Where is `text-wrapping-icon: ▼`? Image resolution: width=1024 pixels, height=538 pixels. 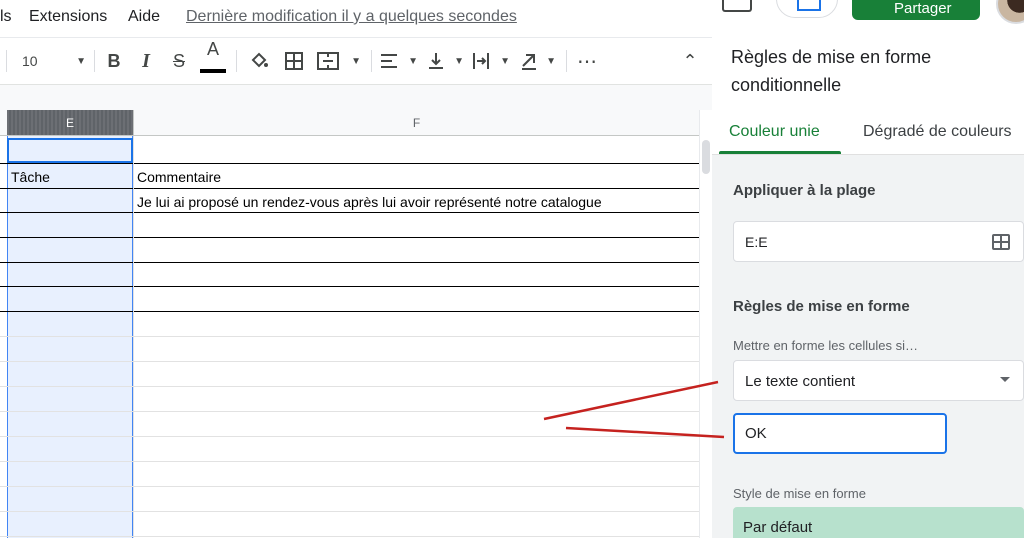
text-wrapping-icon: ▼ is located at coordinates (491, 61).